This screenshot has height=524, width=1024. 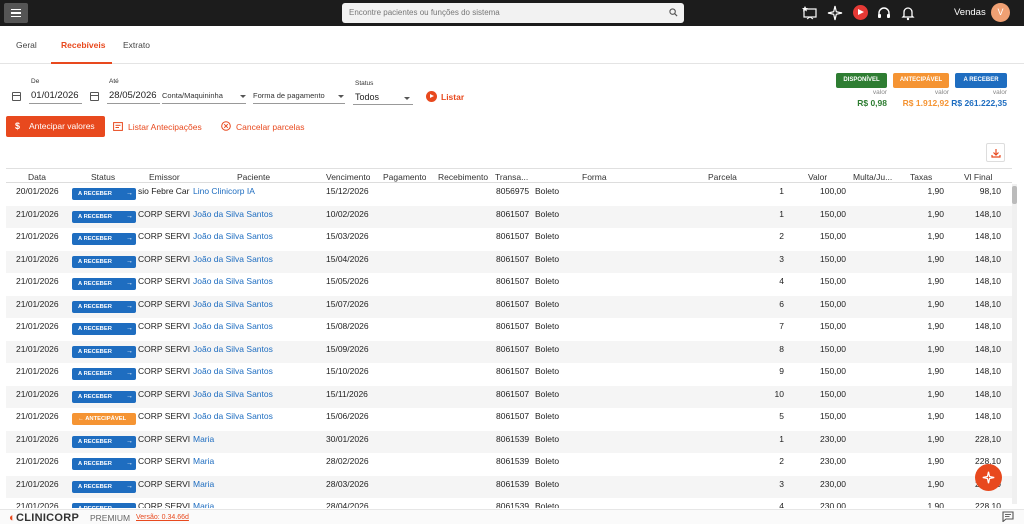 What do you see at coordinates (810, 13) in the screenshot?
I see `presentation-star-icon` at bounding box center [810, 13].